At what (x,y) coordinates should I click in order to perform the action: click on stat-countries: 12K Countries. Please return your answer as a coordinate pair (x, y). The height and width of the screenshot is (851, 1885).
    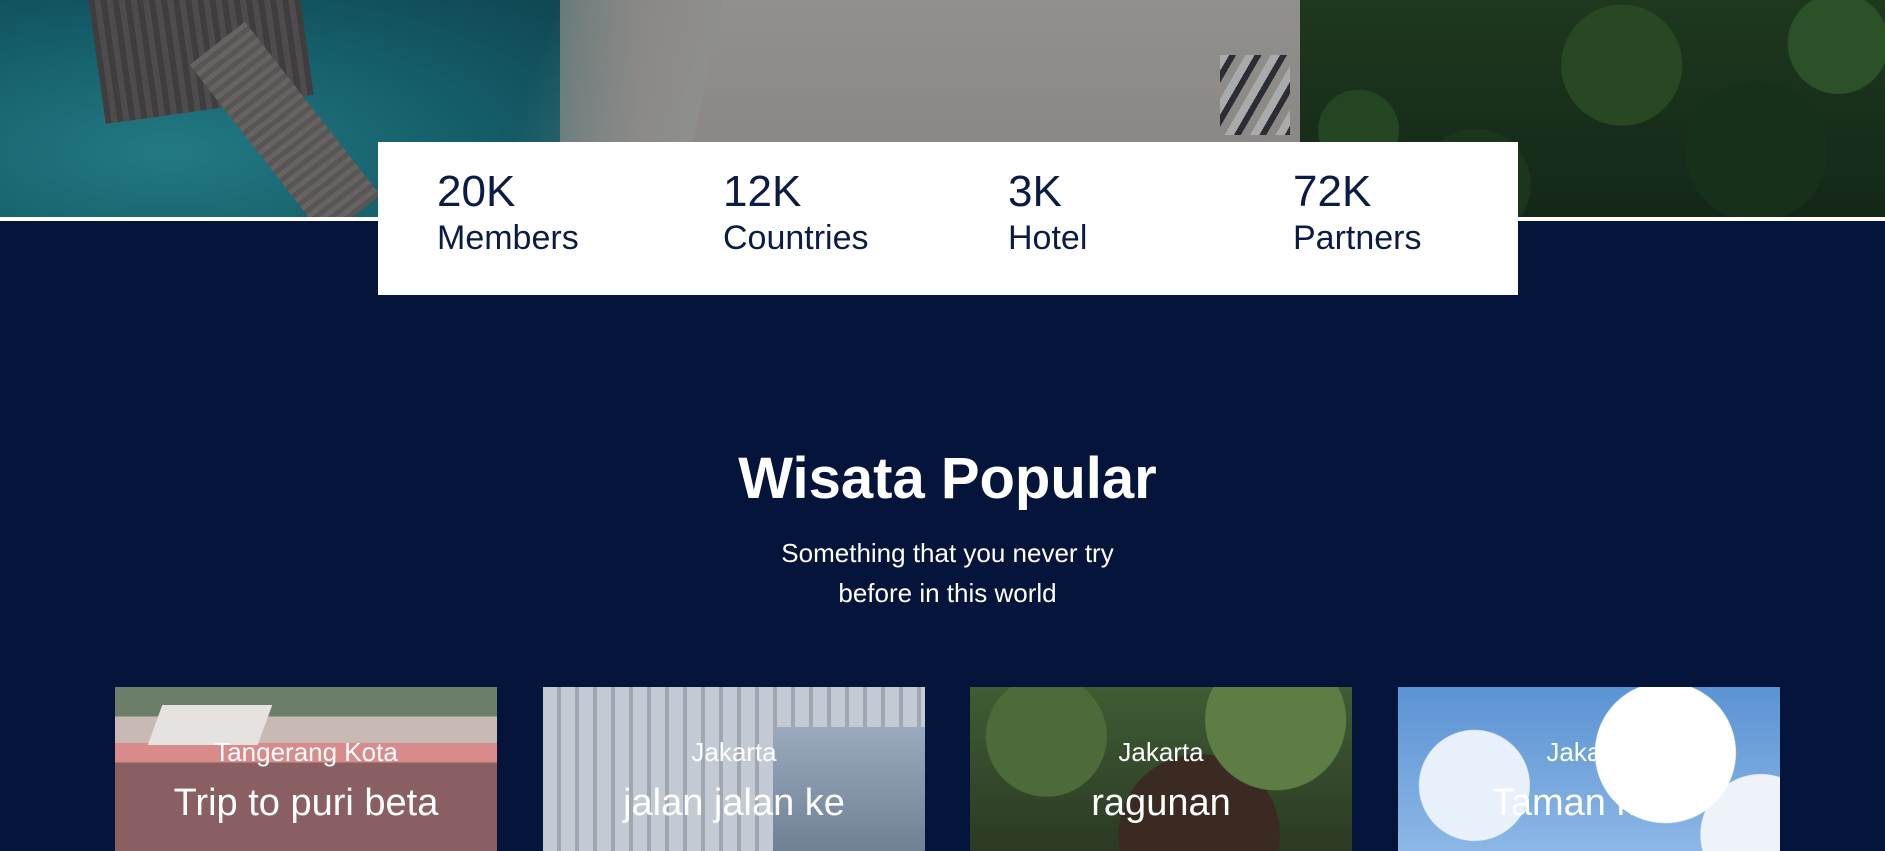
    Looking at the image, I should click on (796, 212).